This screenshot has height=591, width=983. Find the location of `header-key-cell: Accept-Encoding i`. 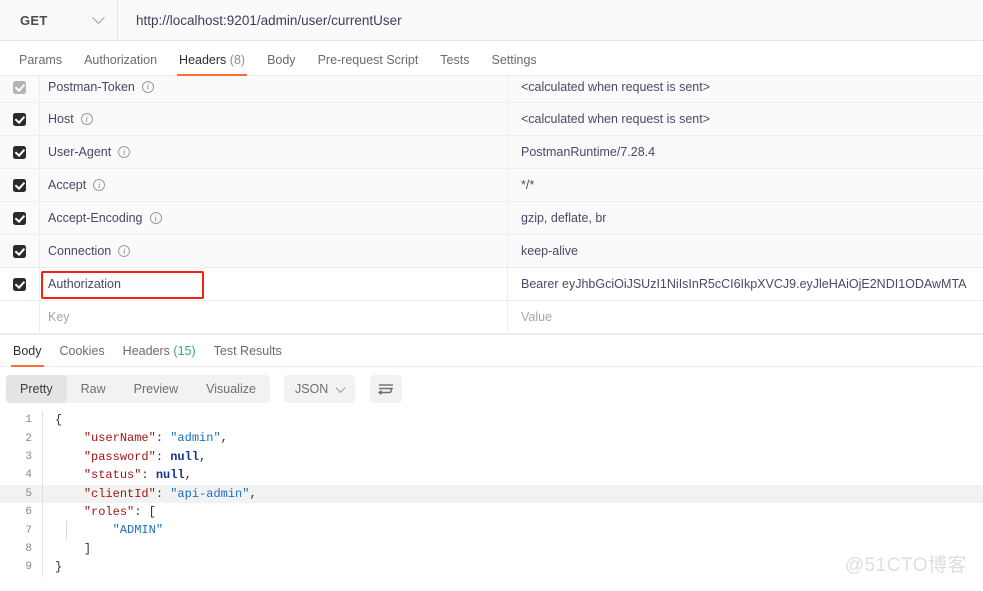

header-key-cell: Accept-Encoding i is located at coordinates (274, 218).